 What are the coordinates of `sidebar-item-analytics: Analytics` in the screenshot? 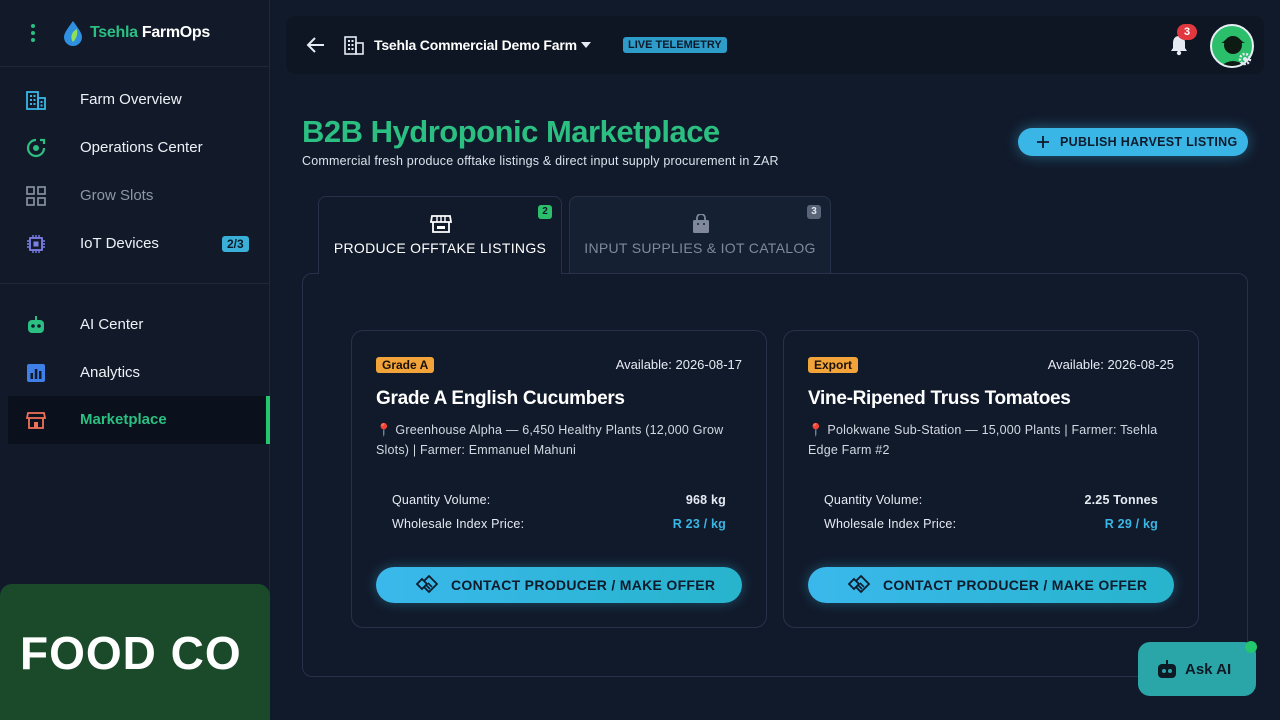 It's located at (139, 373).